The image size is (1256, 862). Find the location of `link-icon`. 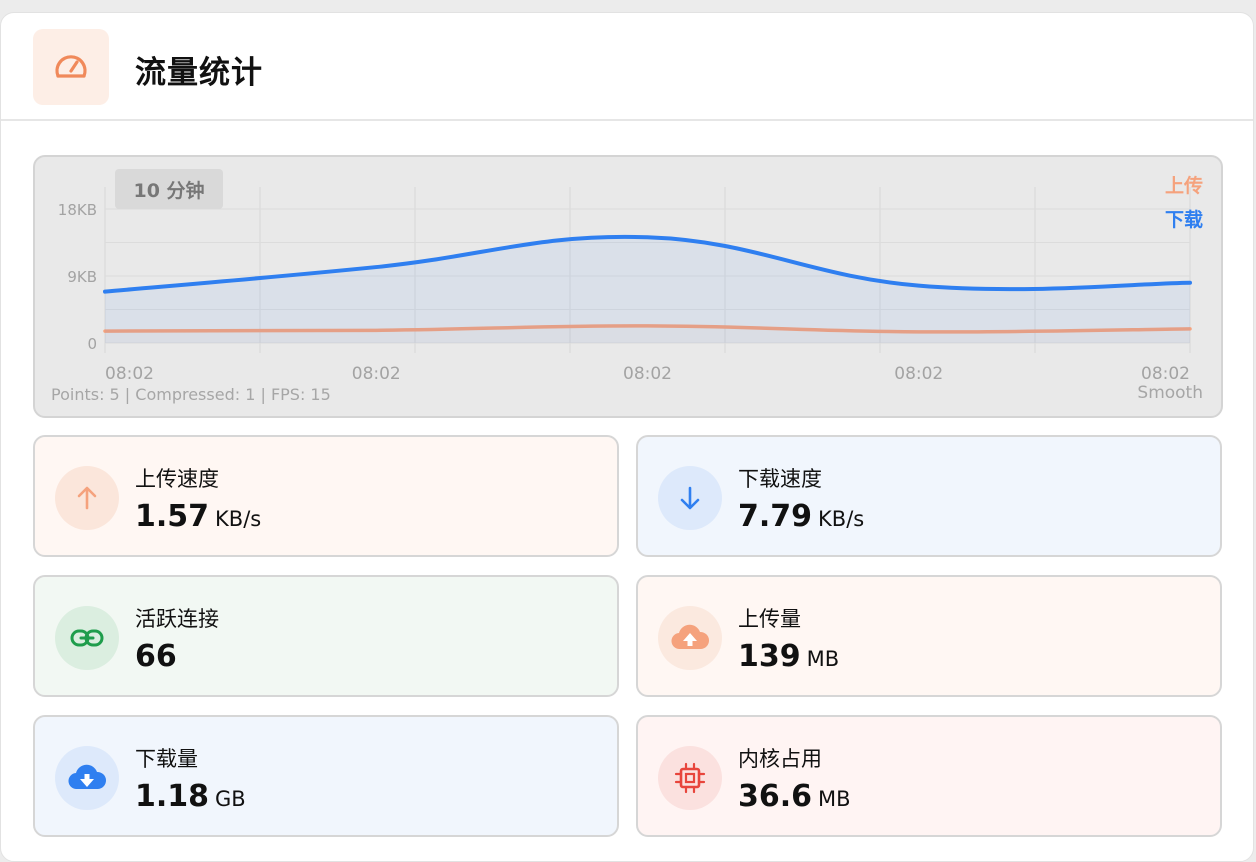

link-icon is located at coordinates (87, 638).